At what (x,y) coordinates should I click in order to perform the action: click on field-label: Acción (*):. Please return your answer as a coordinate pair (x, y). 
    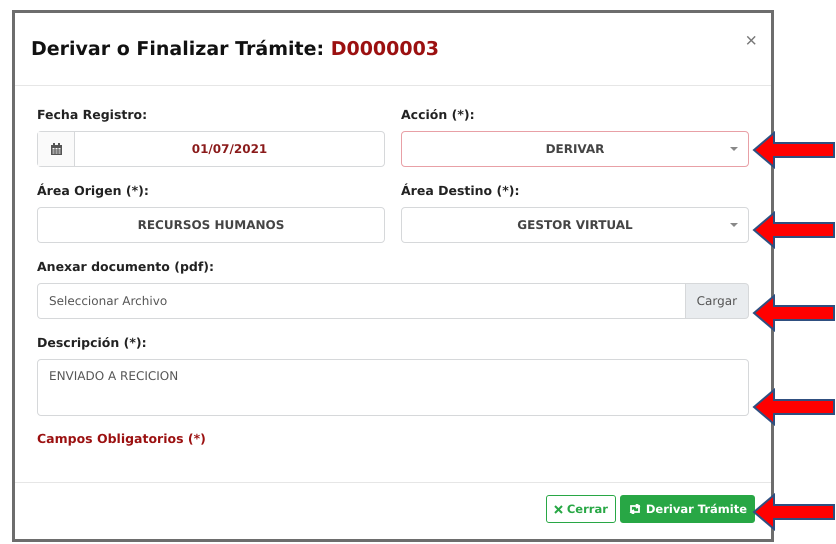
    Looking at the image, I should click on (438, 114).